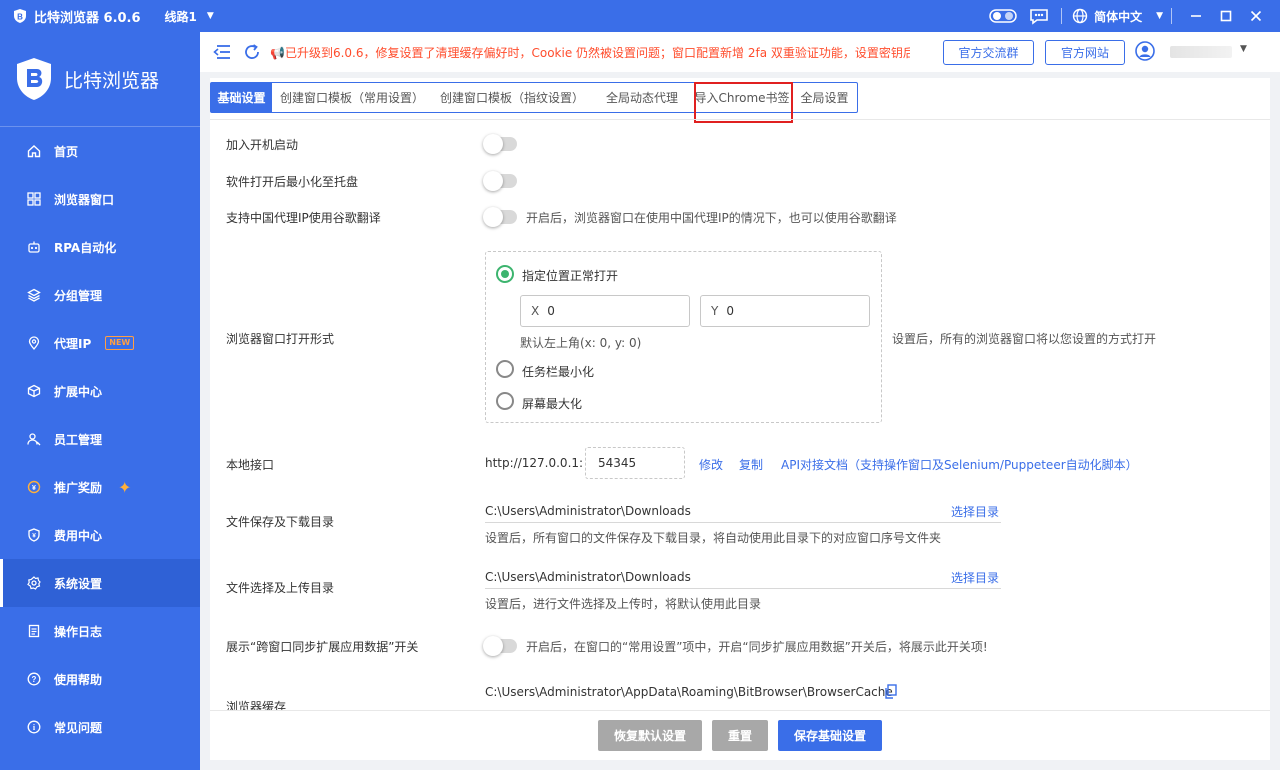  What do you see at coordinates (78, 631) in the screenshot?
I see `sidebar-item-label: 操作日志` at bounding box center [78, 631].